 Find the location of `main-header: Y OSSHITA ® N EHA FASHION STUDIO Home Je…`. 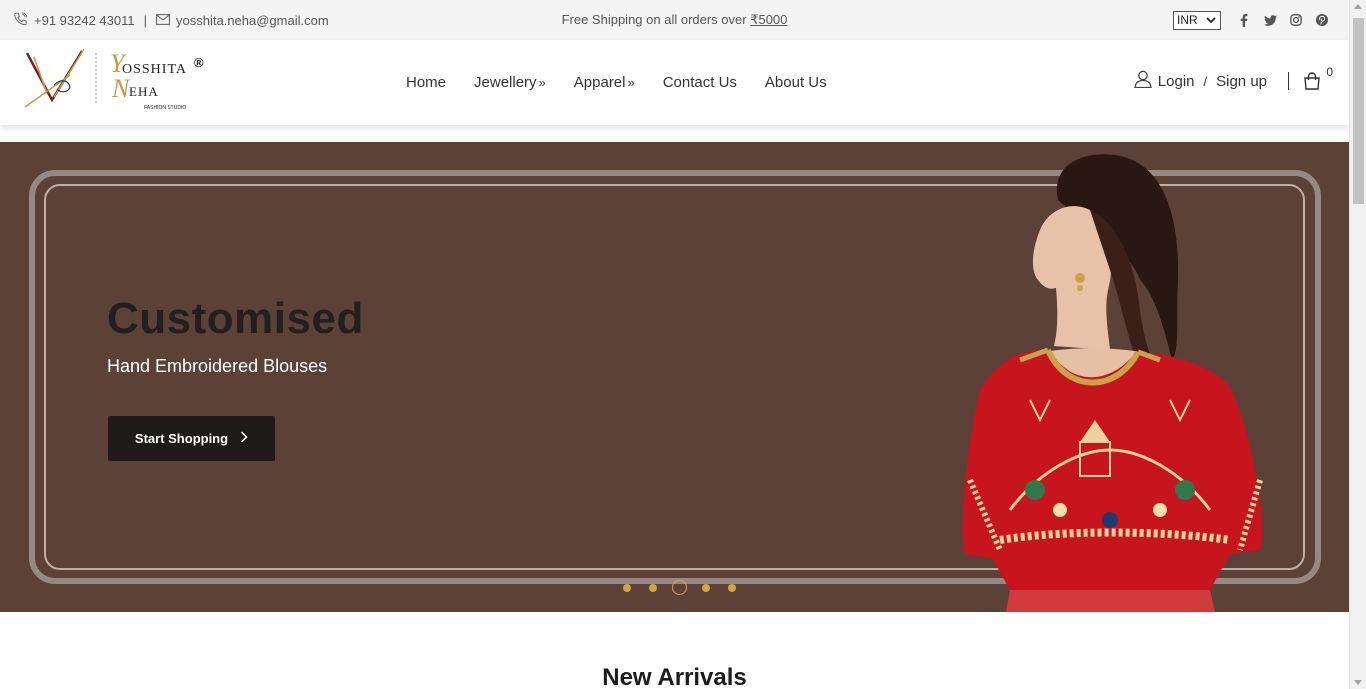

main-header: Y OSSHITA ® N EHA FASHION STUDIO Home Je… is located at coordinates (674, 82).